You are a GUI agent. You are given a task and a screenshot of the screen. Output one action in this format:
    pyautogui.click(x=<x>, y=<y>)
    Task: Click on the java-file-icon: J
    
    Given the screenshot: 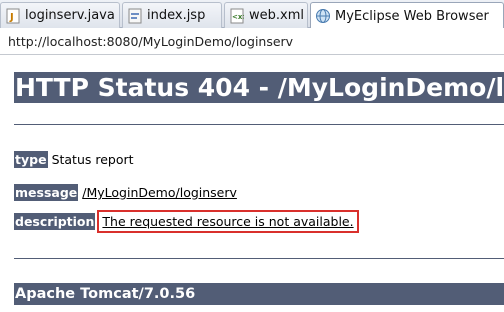 What is the action you would take?
    pyautogui.click(x=13, y=16)
    